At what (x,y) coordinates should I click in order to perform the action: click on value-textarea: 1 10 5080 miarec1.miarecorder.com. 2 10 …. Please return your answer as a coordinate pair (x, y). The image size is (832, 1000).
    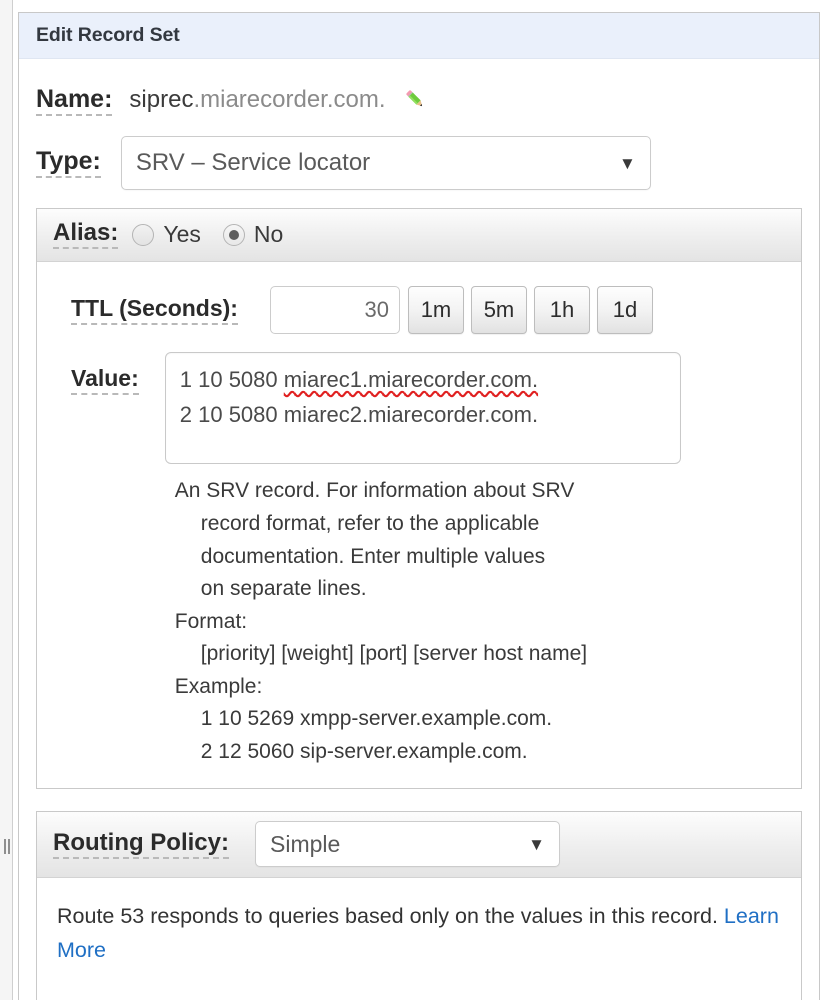
    Looking at the image, I should click on (422, 408).